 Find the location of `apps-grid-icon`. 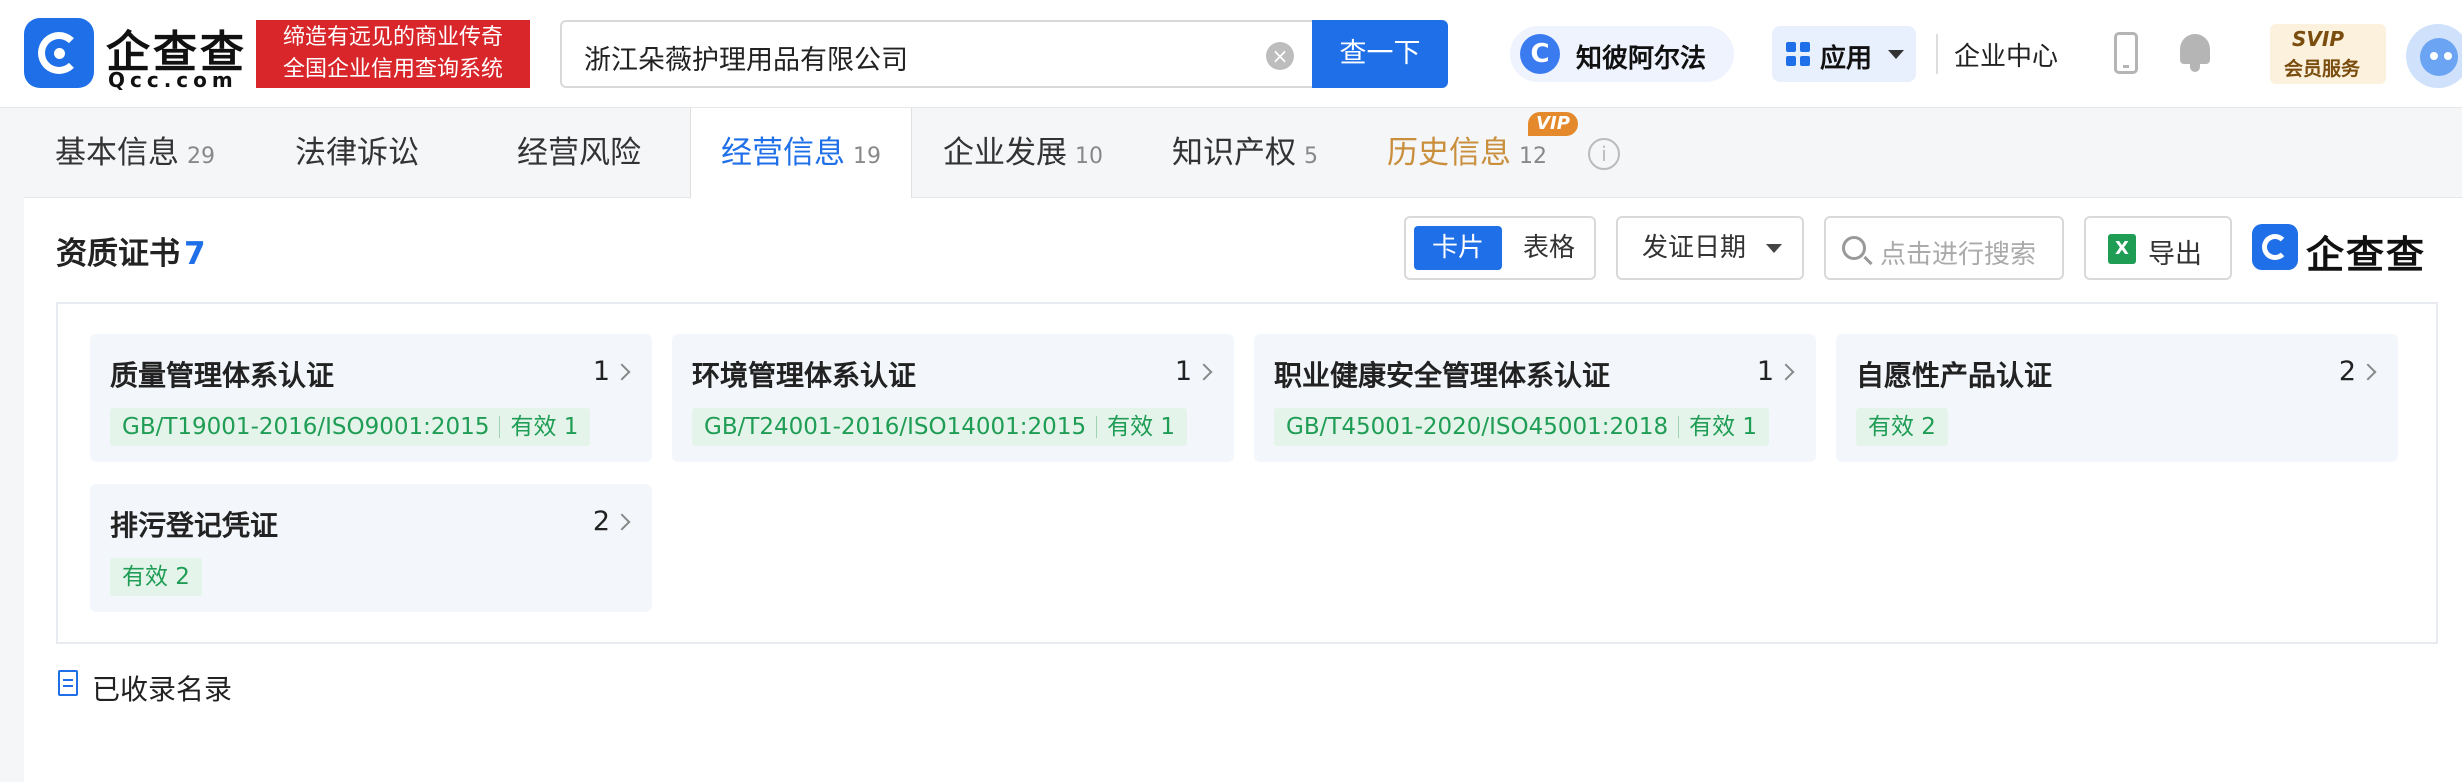

apps-grid-icon is located at coordinates (1798, 54).